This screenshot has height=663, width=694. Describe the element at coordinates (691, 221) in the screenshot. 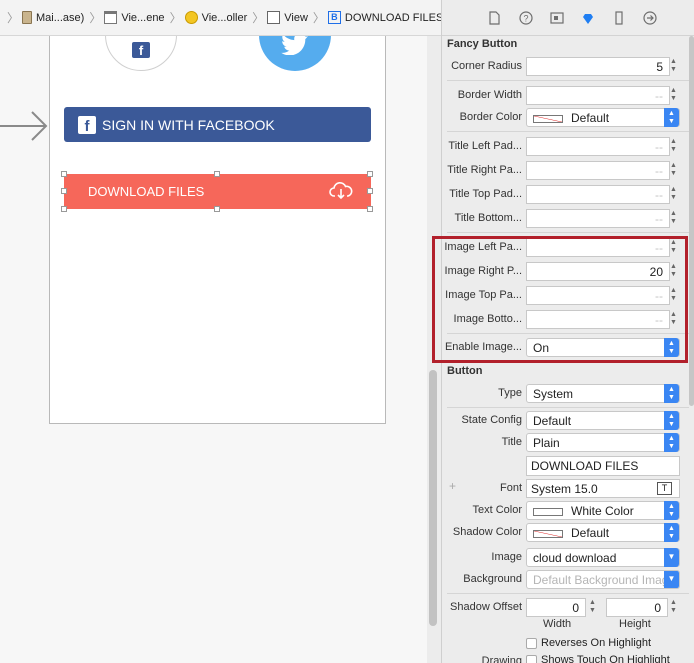

I see `inspector-scrollbar` at that location.